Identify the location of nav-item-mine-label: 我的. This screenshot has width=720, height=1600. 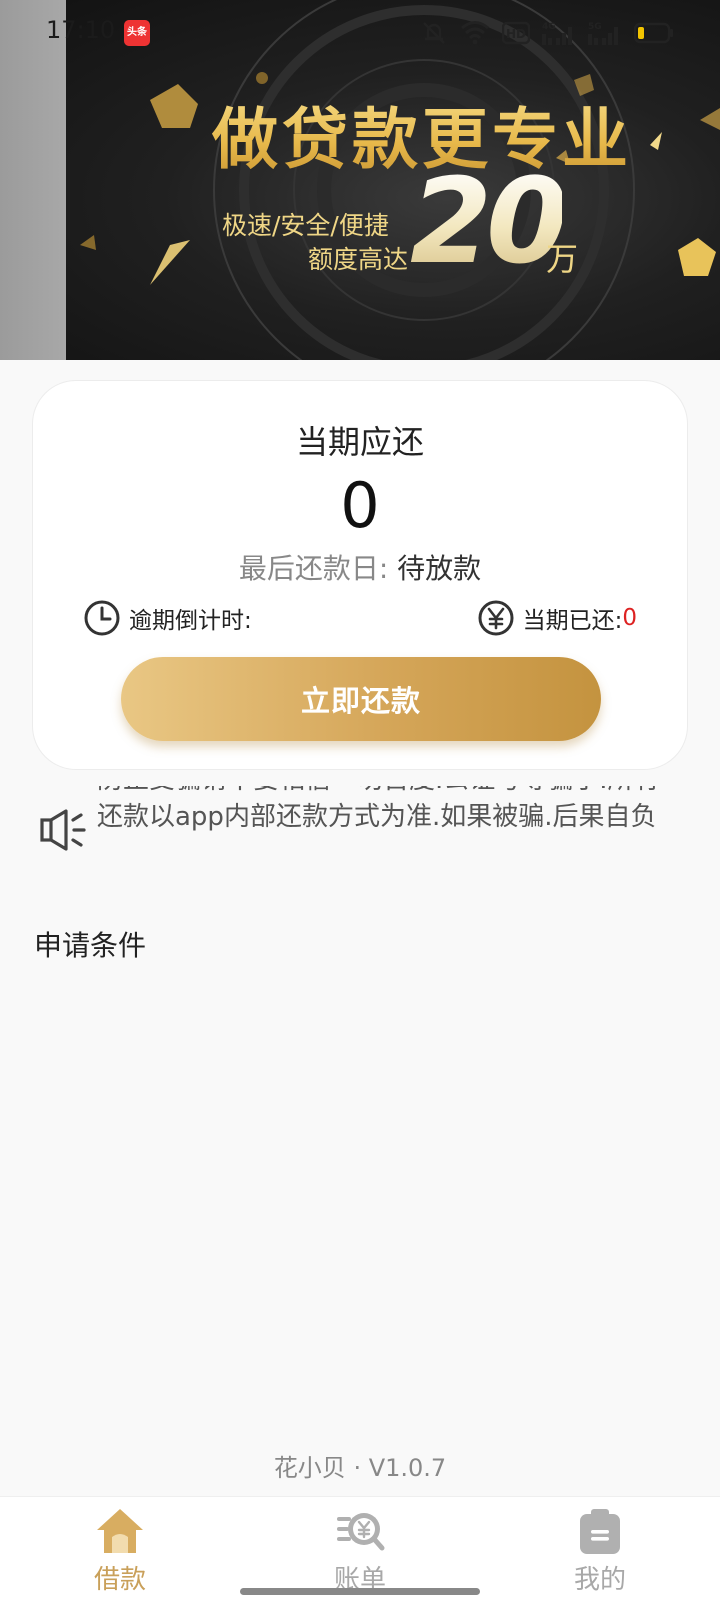
(599, 1580).